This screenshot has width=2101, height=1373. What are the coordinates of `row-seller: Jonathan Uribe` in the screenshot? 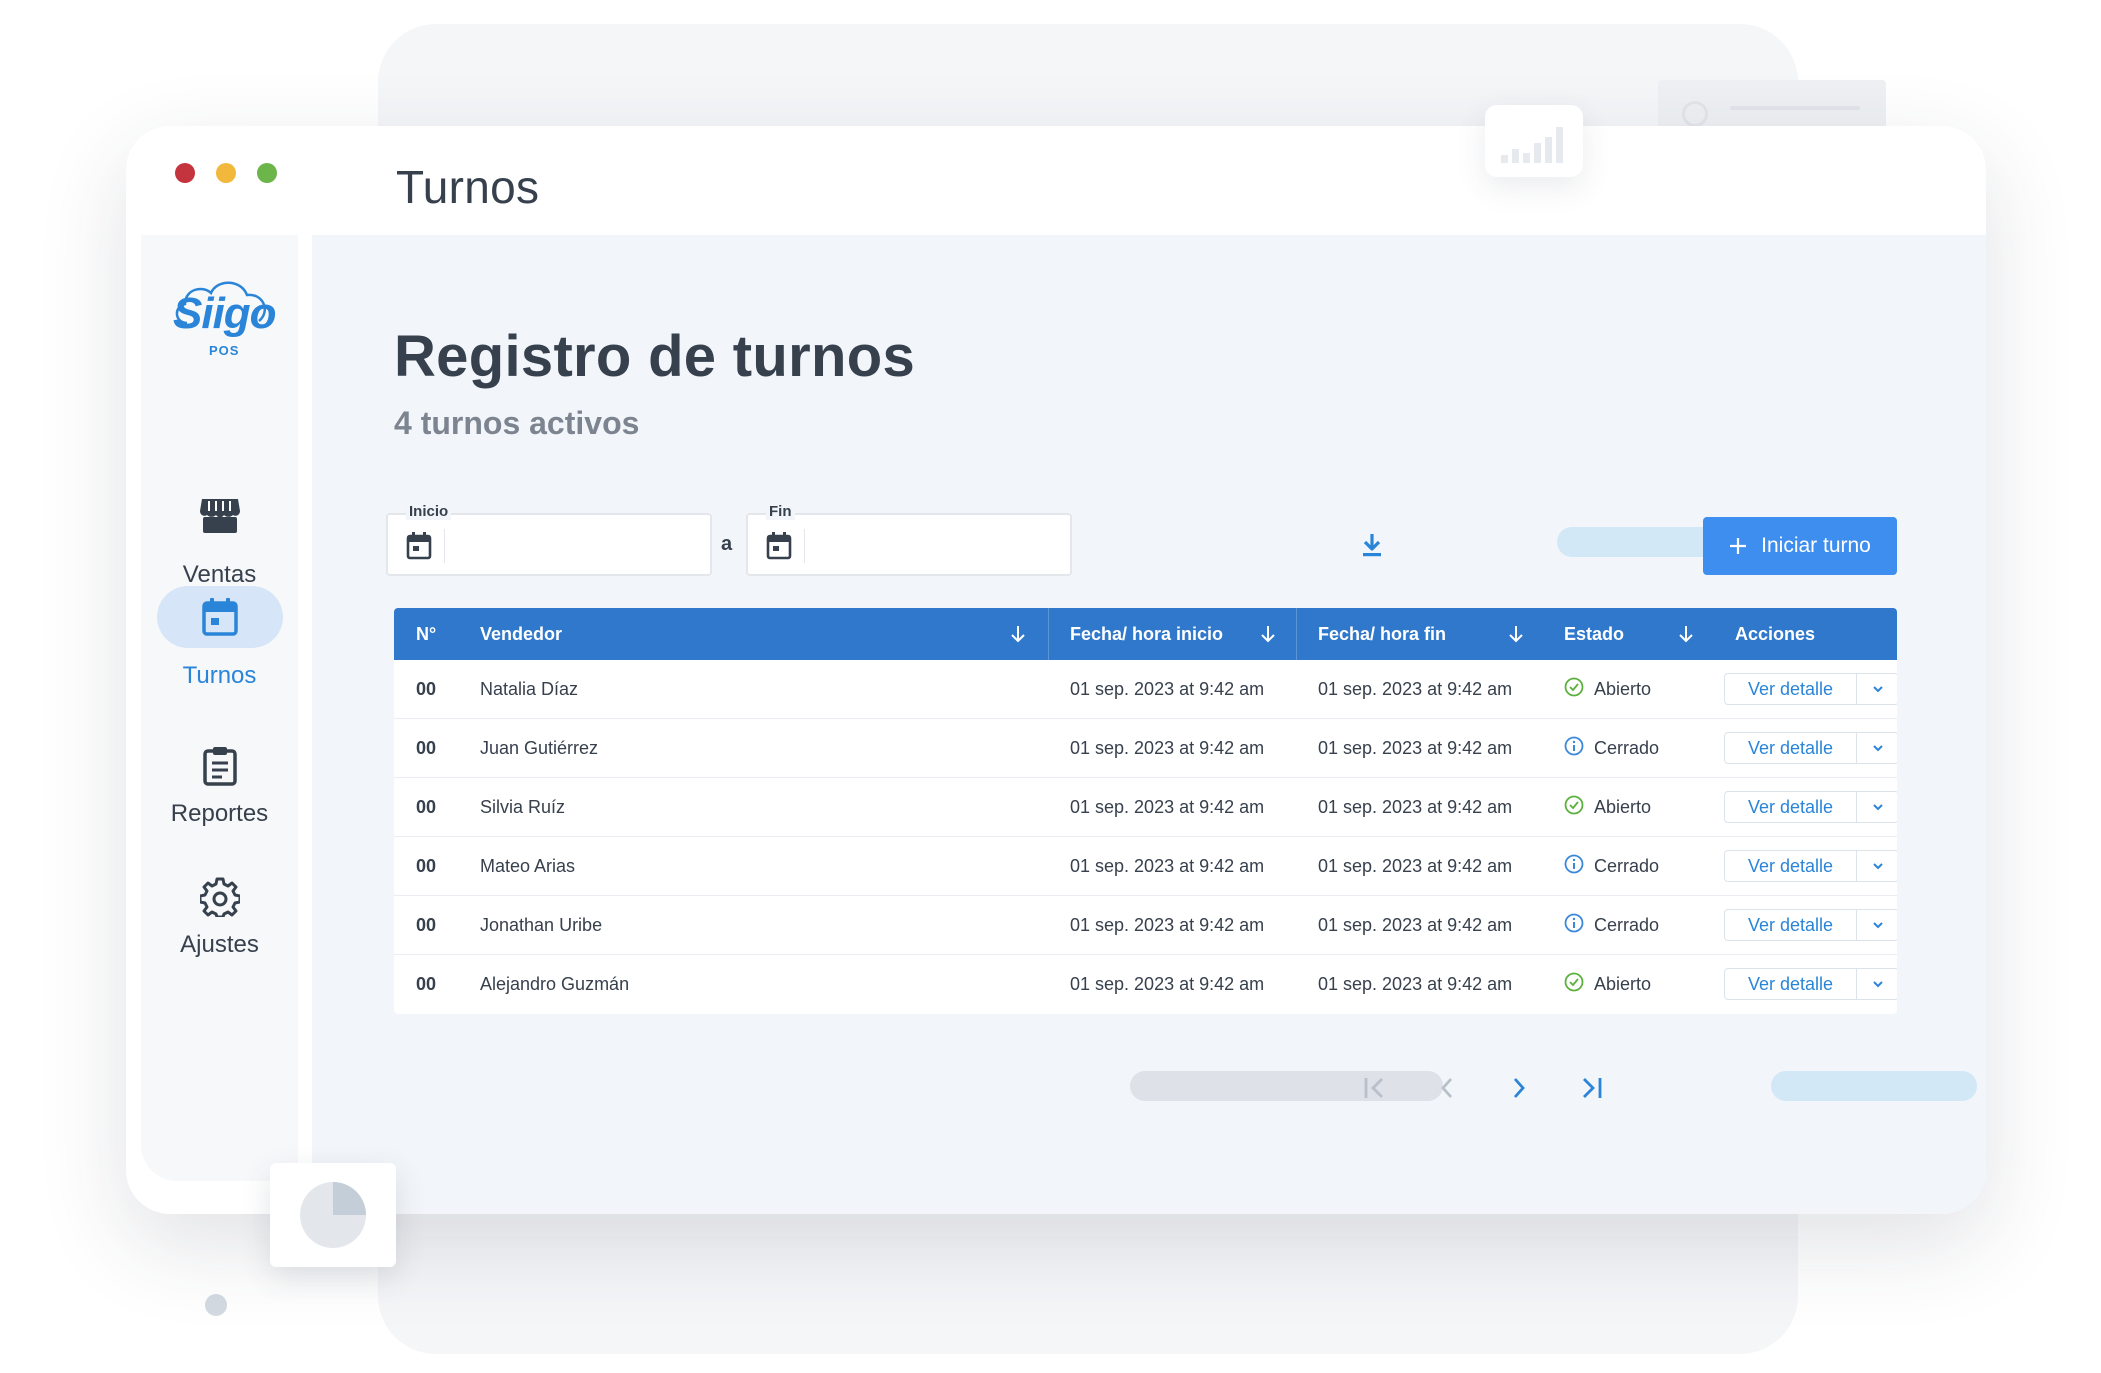 It's located at (541, 925).